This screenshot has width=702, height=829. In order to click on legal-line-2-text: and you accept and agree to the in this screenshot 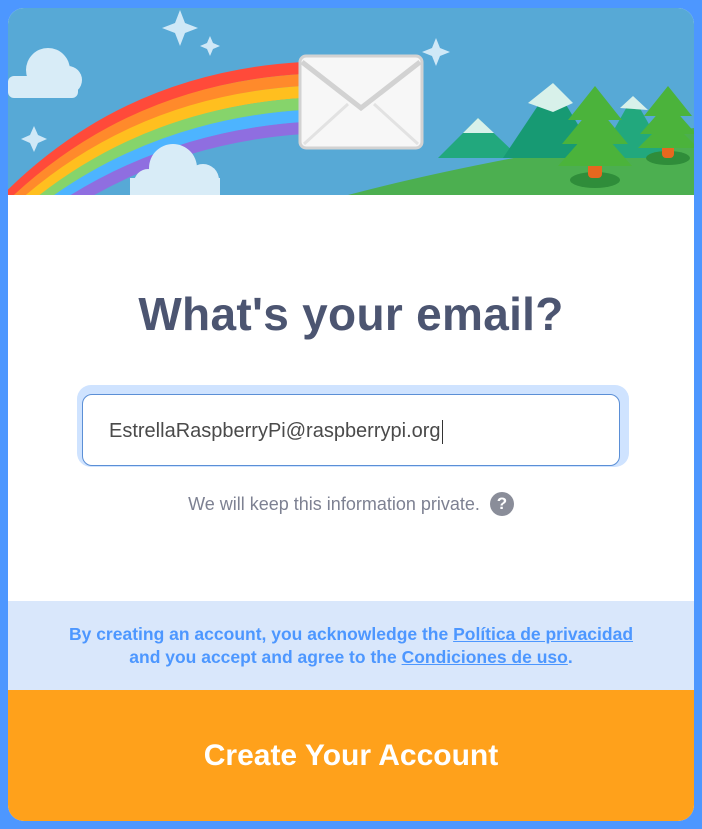, I will do `click(265, 656)`.